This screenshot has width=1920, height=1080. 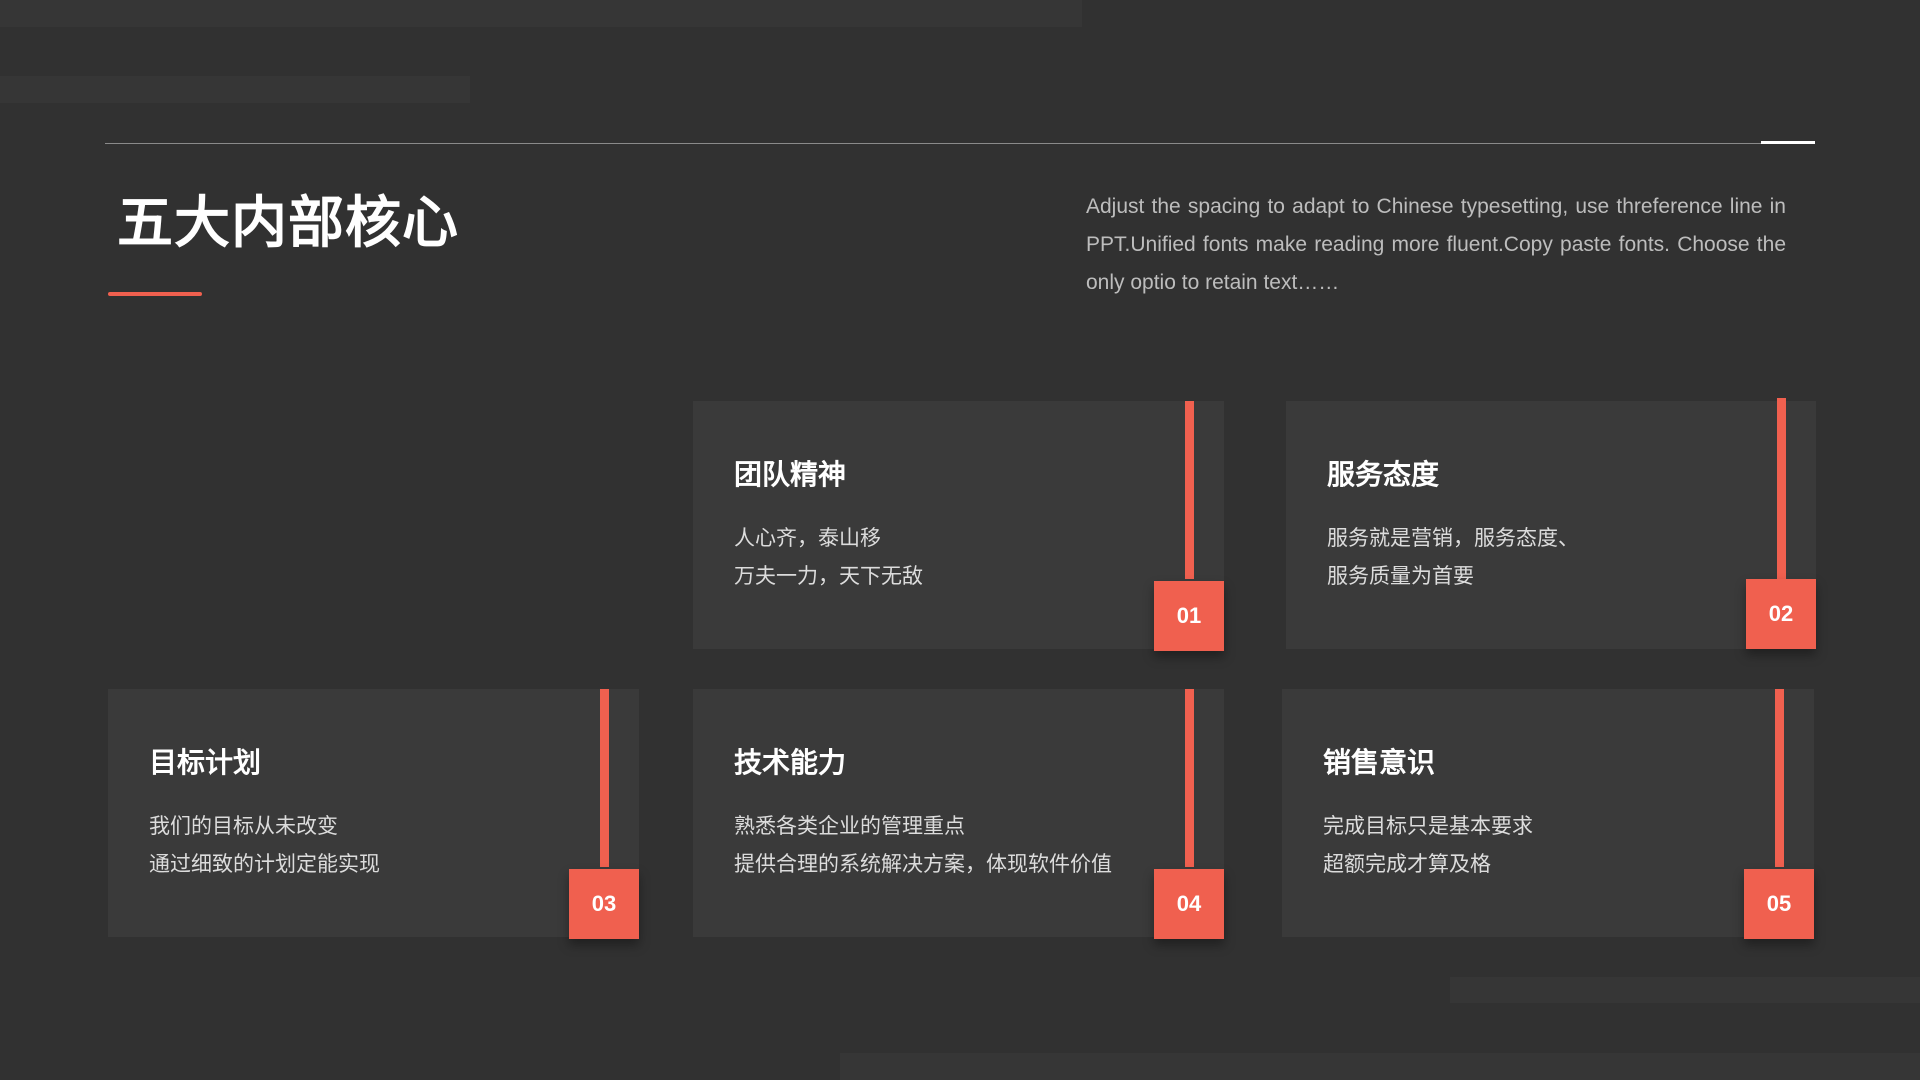 I want to click on card-text-line: 我们的目标从未改变, so click(x=243, y=826).